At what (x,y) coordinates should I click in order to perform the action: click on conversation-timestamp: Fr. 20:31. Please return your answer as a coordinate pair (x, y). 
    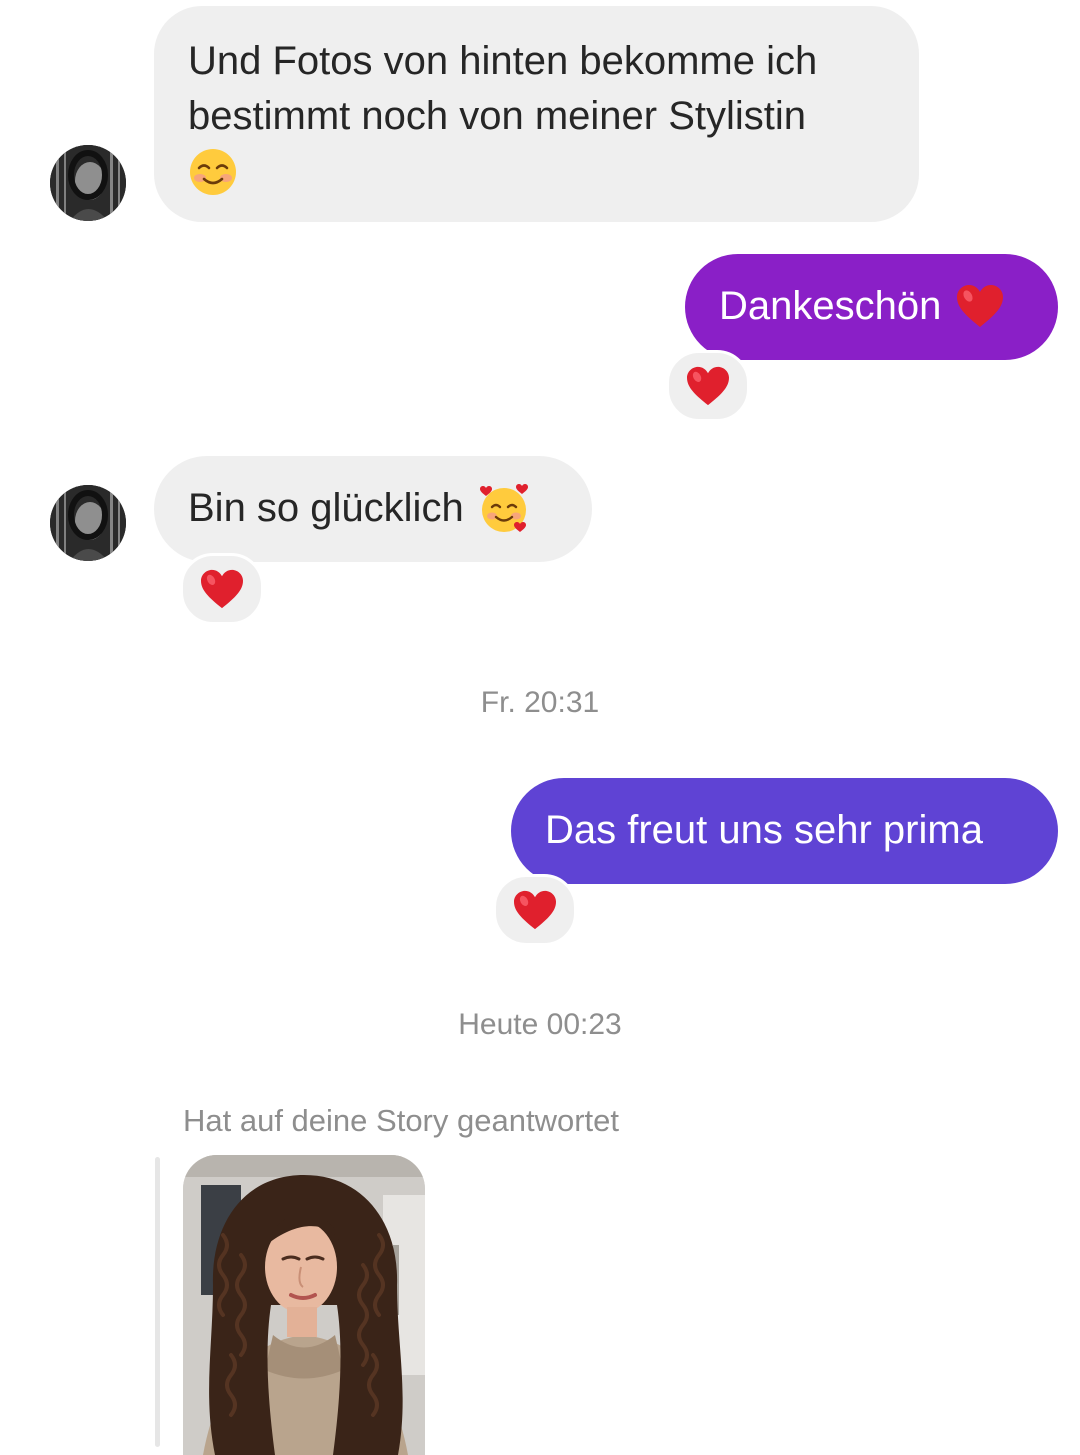
    Looking at the image, I should click on (540, 702).